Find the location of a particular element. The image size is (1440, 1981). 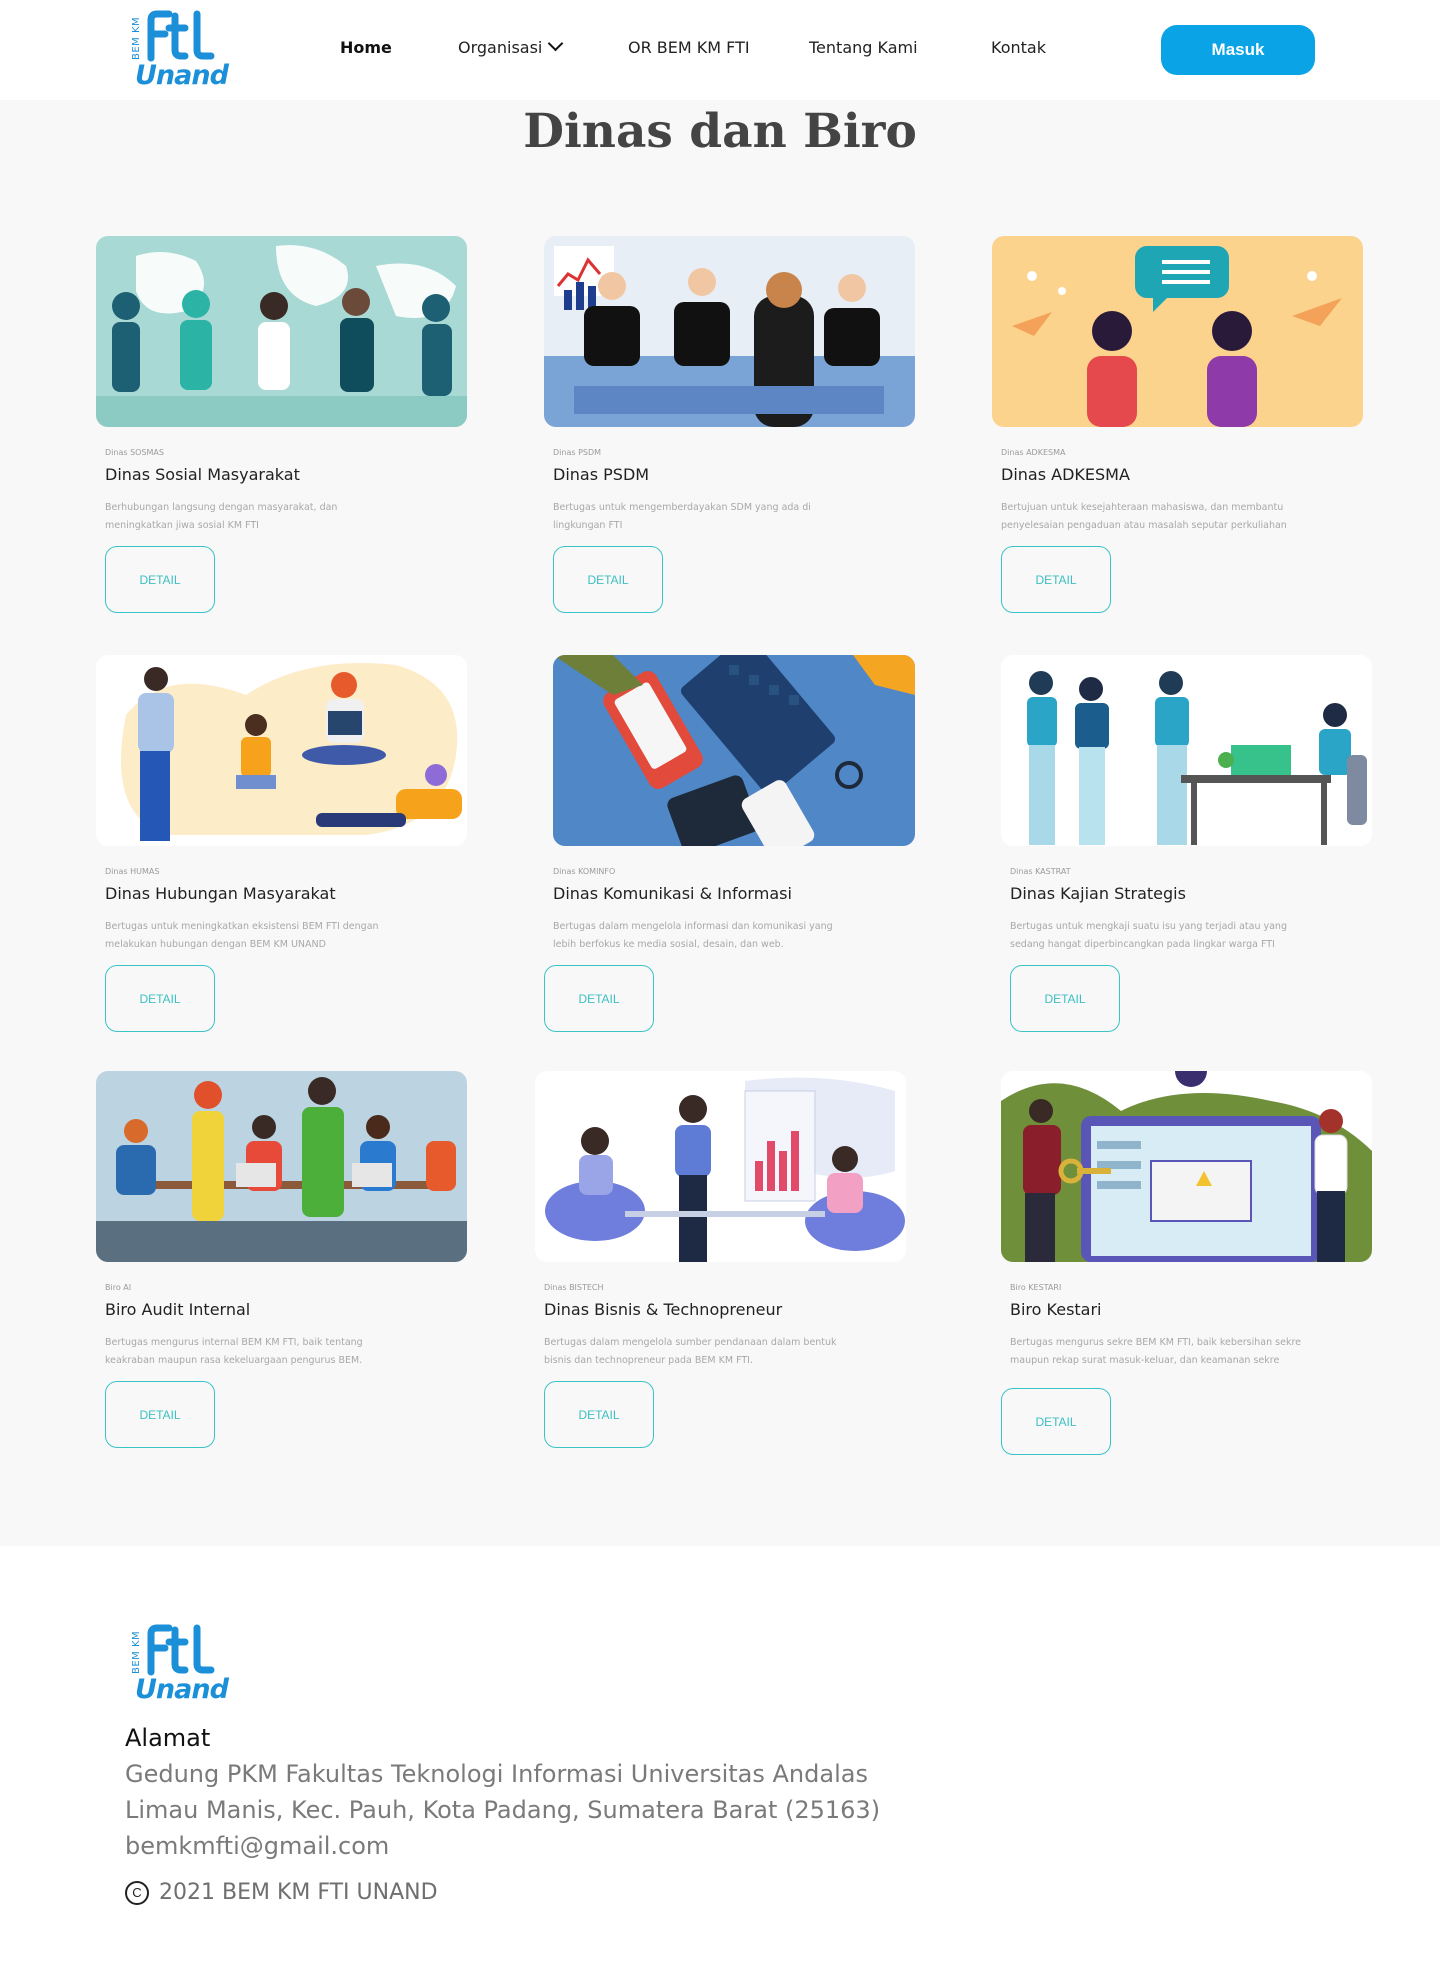

card-title: Dinas Bisnis & Technopreneur is located at coordinates (663, 1309).